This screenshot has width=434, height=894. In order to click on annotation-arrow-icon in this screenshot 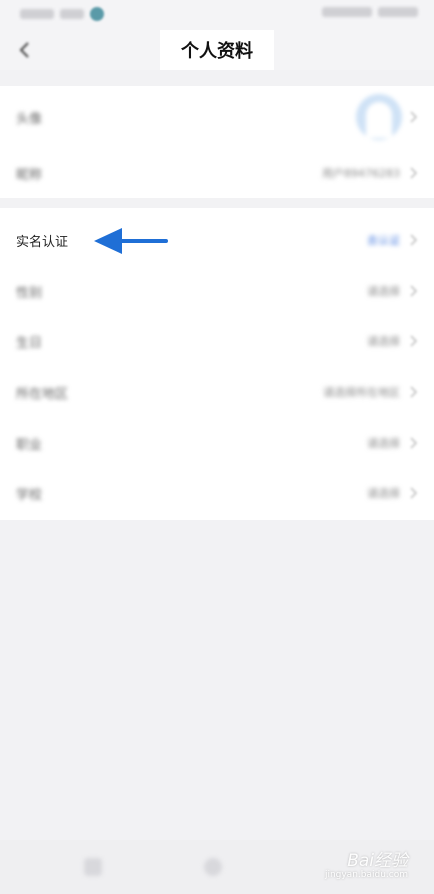, I will do `click(131, 241)`.